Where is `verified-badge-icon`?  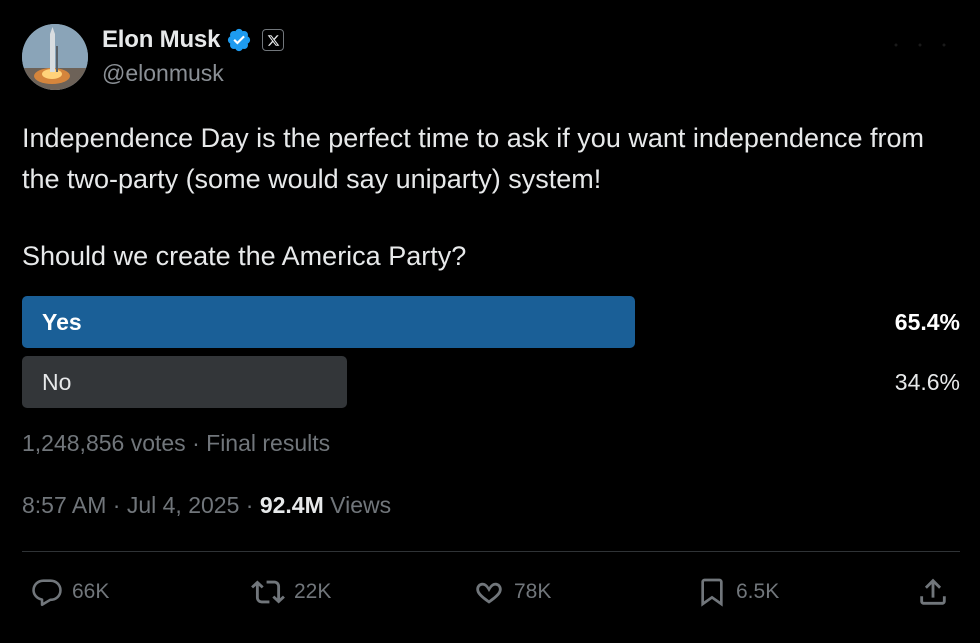 verified-badge-icon is located at coordinates (239, 40).